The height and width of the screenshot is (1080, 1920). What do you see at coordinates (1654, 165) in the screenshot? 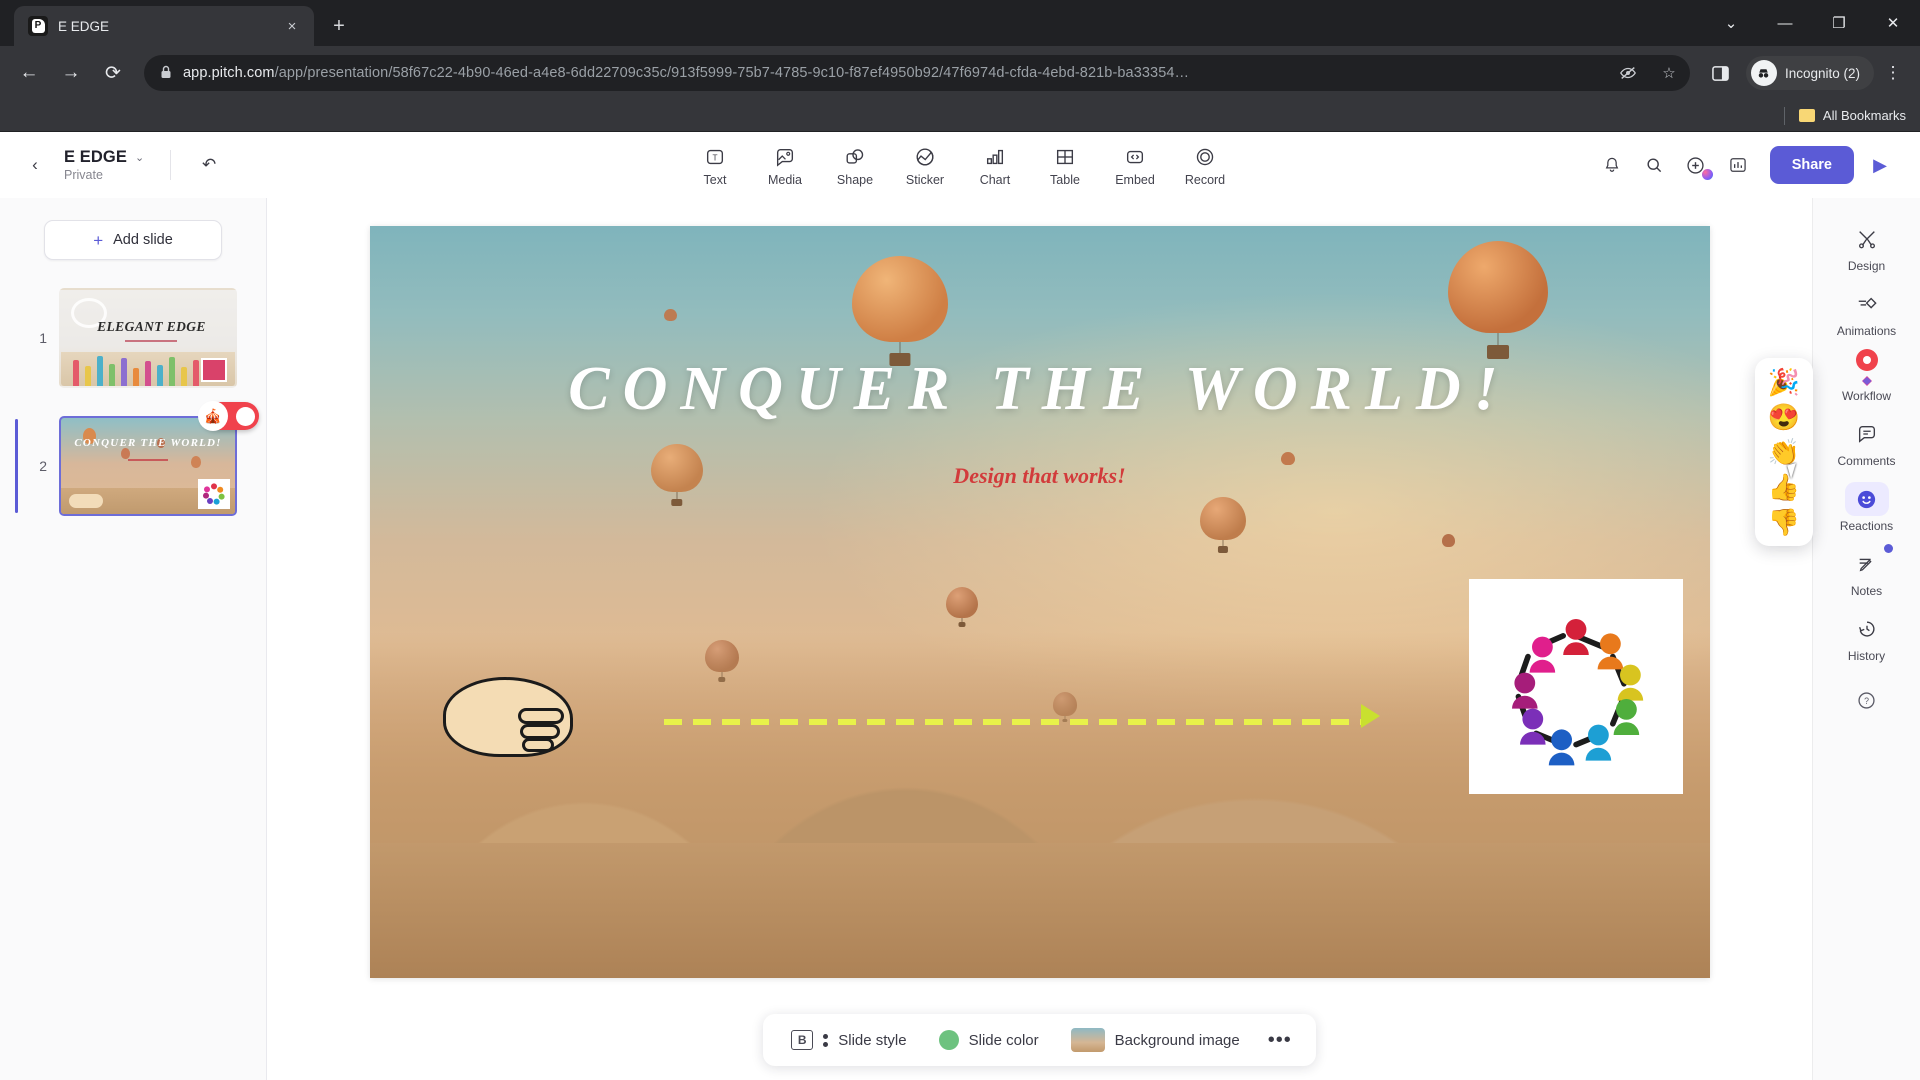
I see `search-icon` at bounding box center [1654, 165].